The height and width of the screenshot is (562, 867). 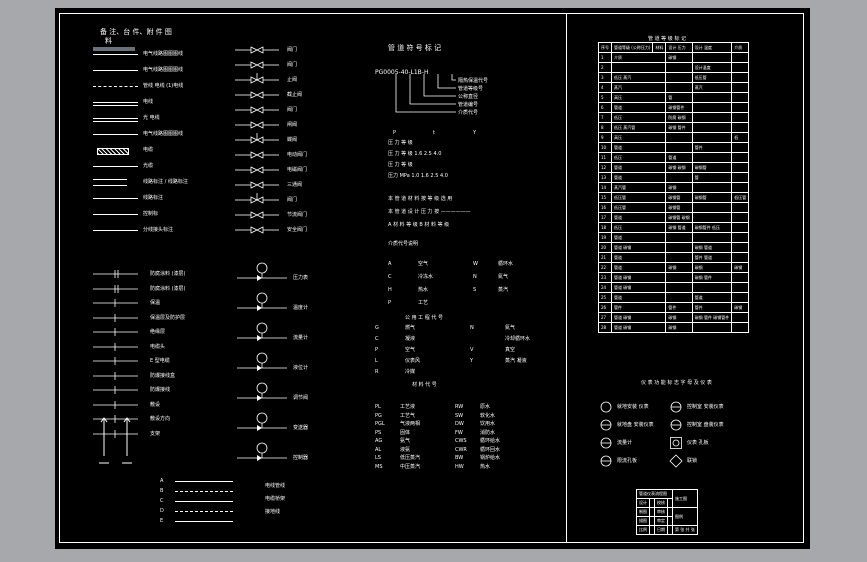 I want to click on material-cell: PG, so click(x=378, y=415).